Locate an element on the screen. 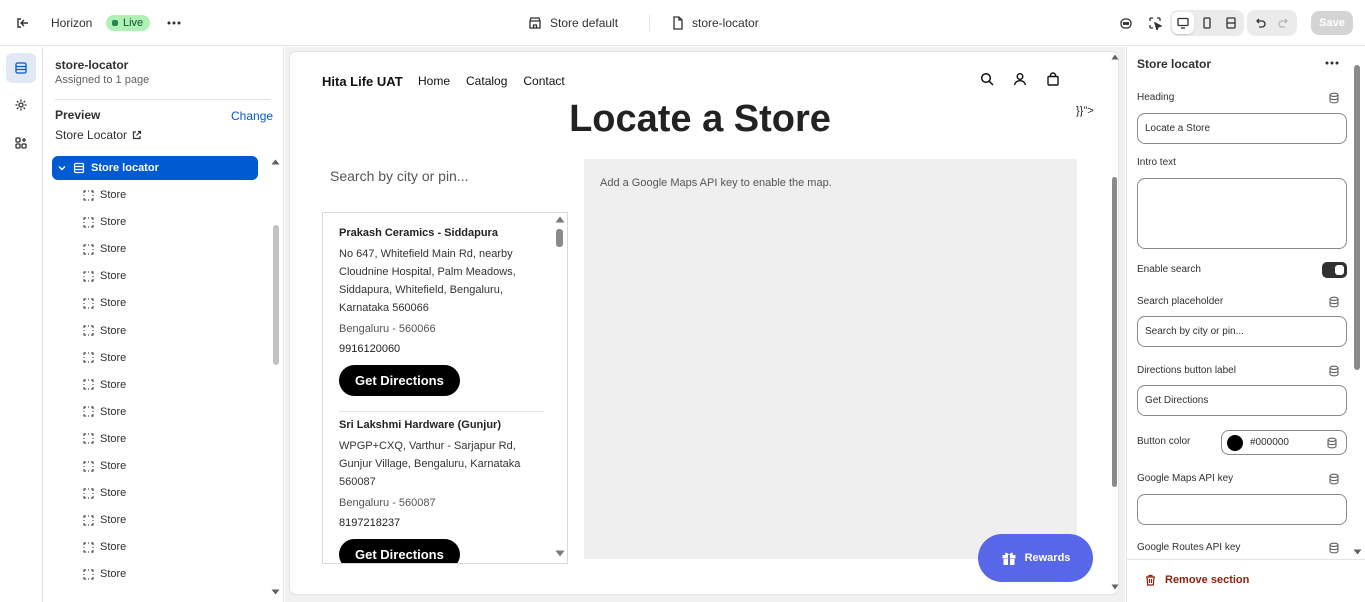 This screenshot has height=602, width=1365. heading-field: Locate a Store is located at coordinates (1242, 128).